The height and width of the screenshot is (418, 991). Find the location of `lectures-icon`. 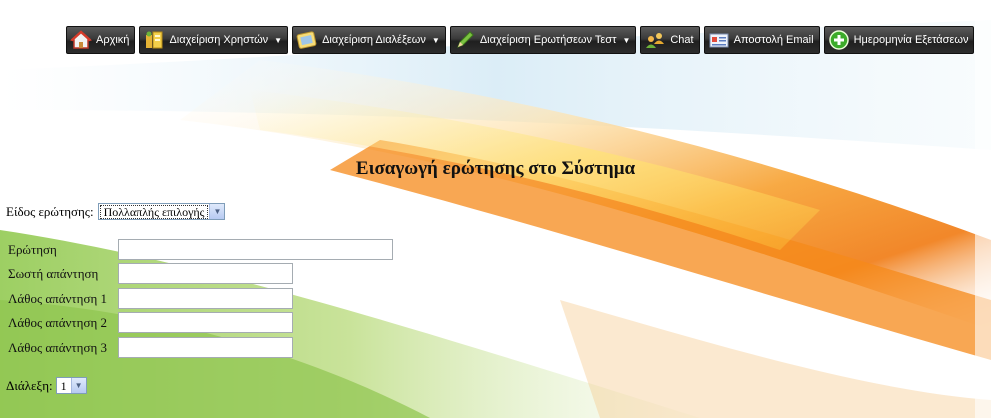

lectures-icon is located at coordinates (306, 40).